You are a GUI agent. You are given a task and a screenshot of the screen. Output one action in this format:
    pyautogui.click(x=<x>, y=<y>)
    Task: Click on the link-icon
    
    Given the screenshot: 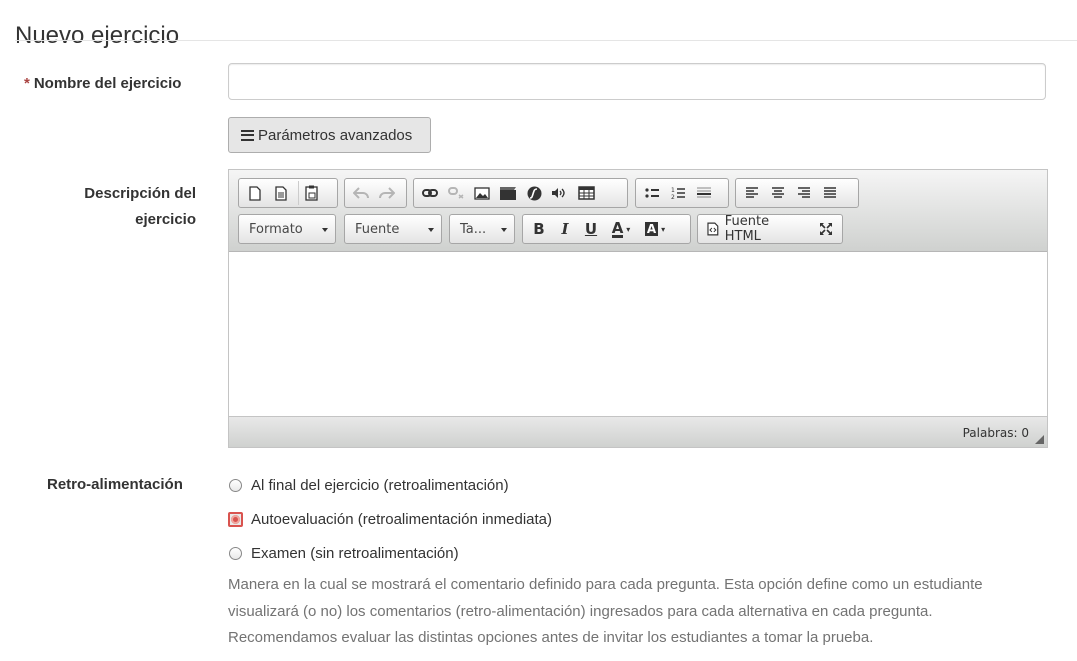 What is the action you would take?
    pyautogui.click(x=430, y=193)
    